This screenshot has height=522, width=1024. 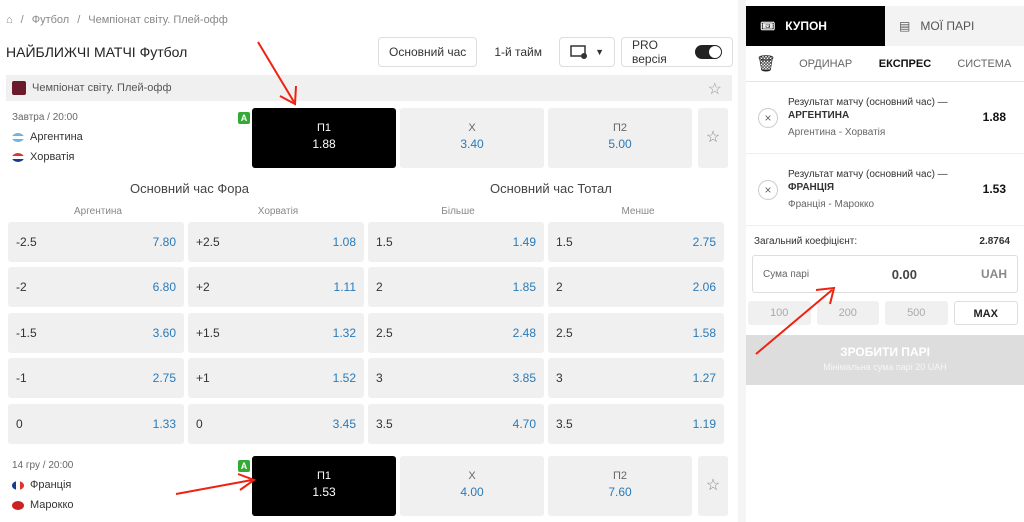 What do you see at coordinates (276, 242) in the screenshot?
I see `market-odd-cell: +2.5 1.08` at bounding box center [276, 242].